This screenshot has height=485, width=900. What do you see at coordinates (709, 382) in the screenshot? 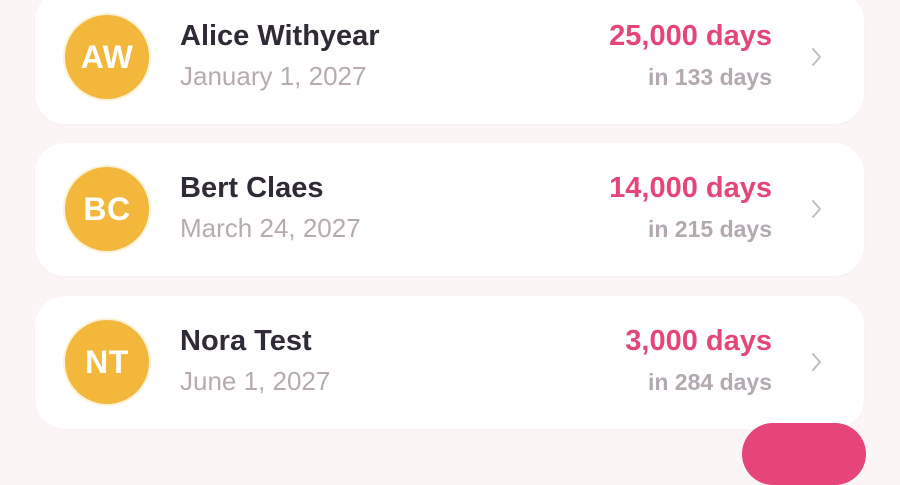
I see `countdown-text: in 284 days` at bounding box center [709, 382].